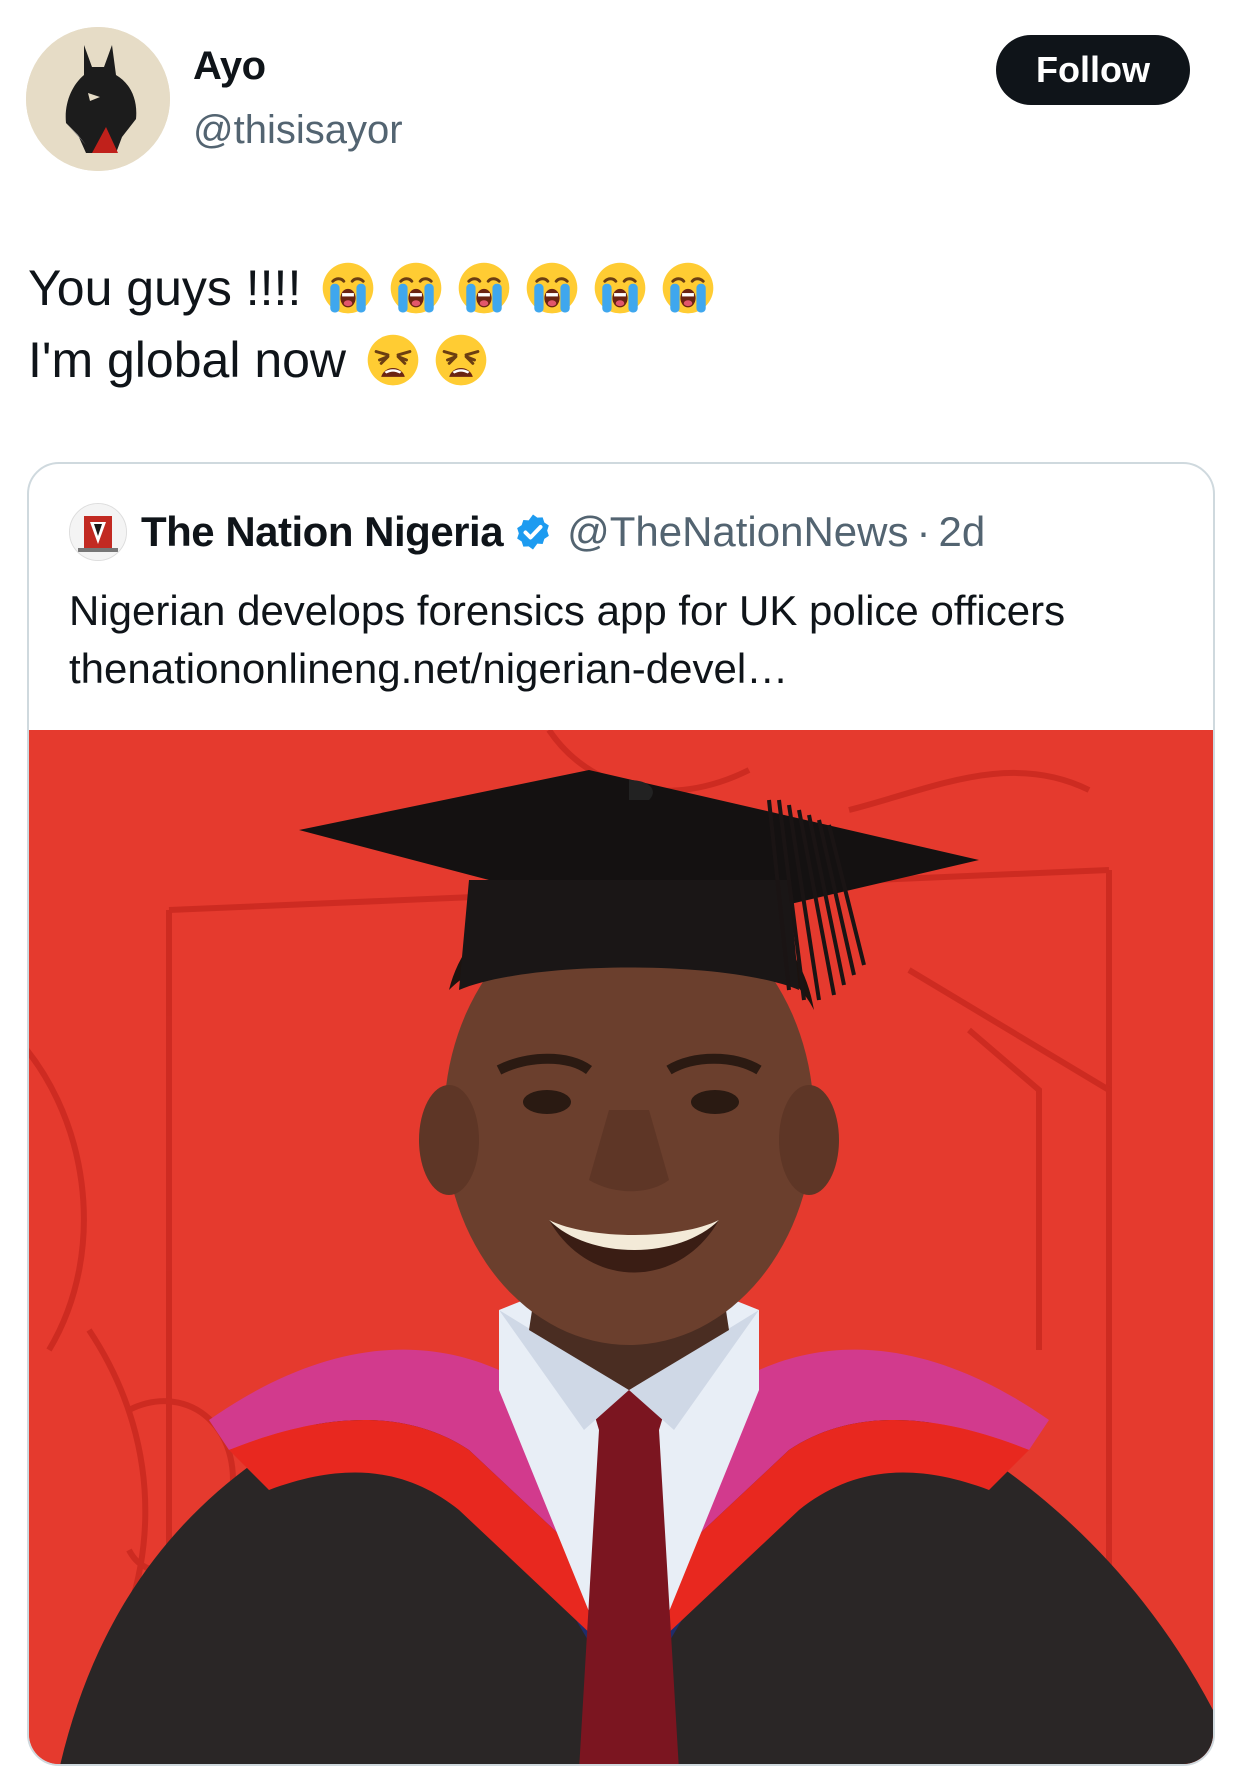 The image size is (1242, 1766). I want to click on weary-emoji-row, so click(427, 360).